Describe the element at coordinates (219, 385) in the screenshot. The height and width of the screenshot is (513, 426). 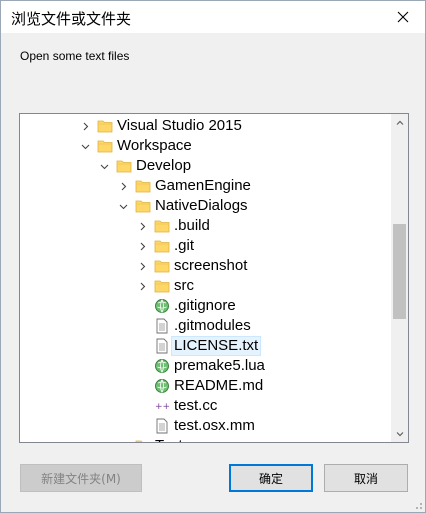
I see `tree-item-label: README.md` at that location.